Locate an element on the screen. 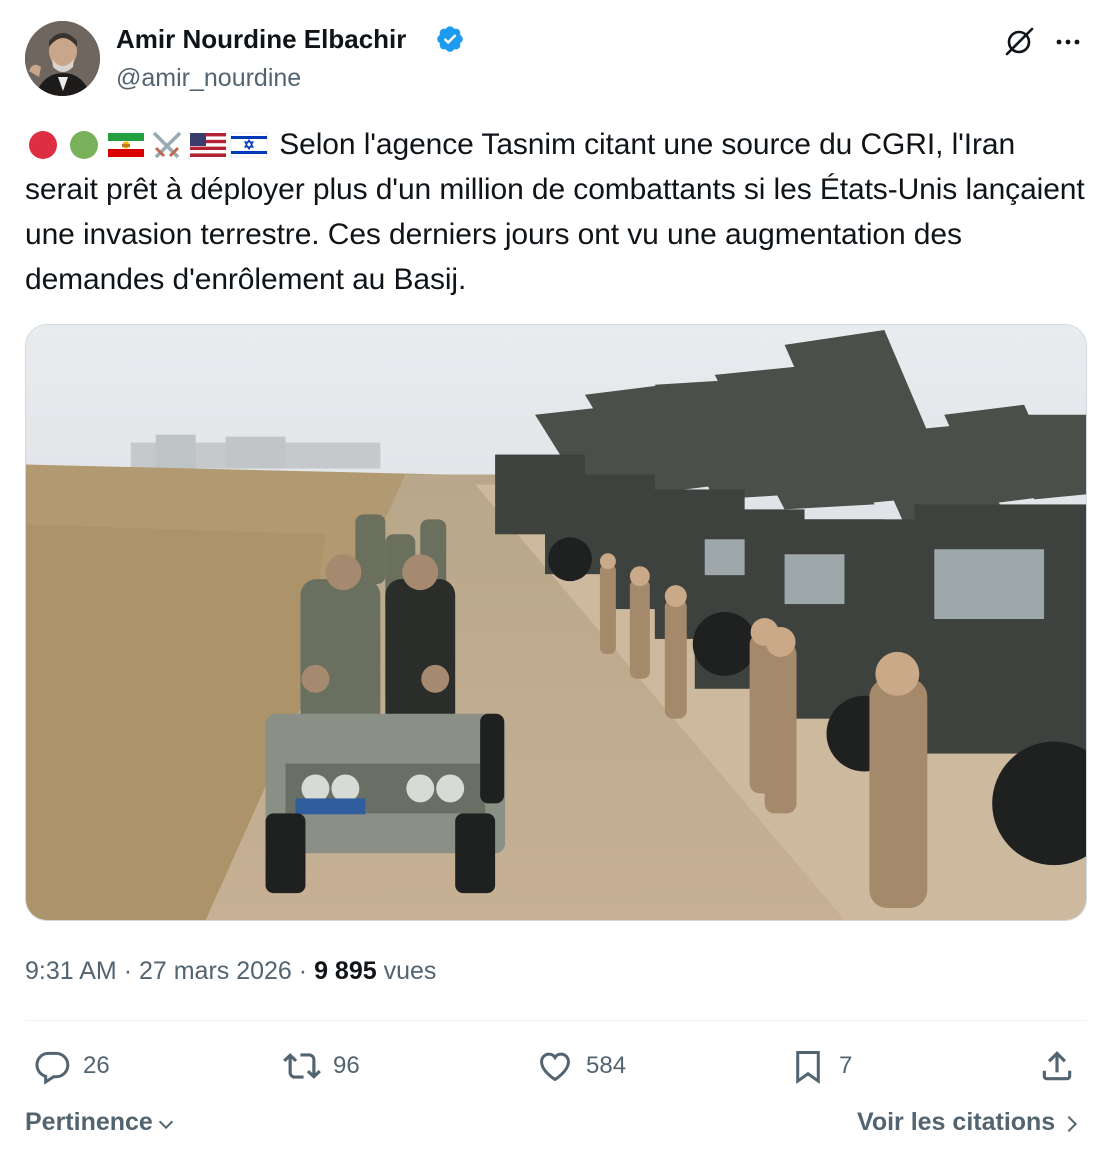 The height and width of the screenshot is (1160, 1108). grok-icon is located at coordinates (1019, 42).